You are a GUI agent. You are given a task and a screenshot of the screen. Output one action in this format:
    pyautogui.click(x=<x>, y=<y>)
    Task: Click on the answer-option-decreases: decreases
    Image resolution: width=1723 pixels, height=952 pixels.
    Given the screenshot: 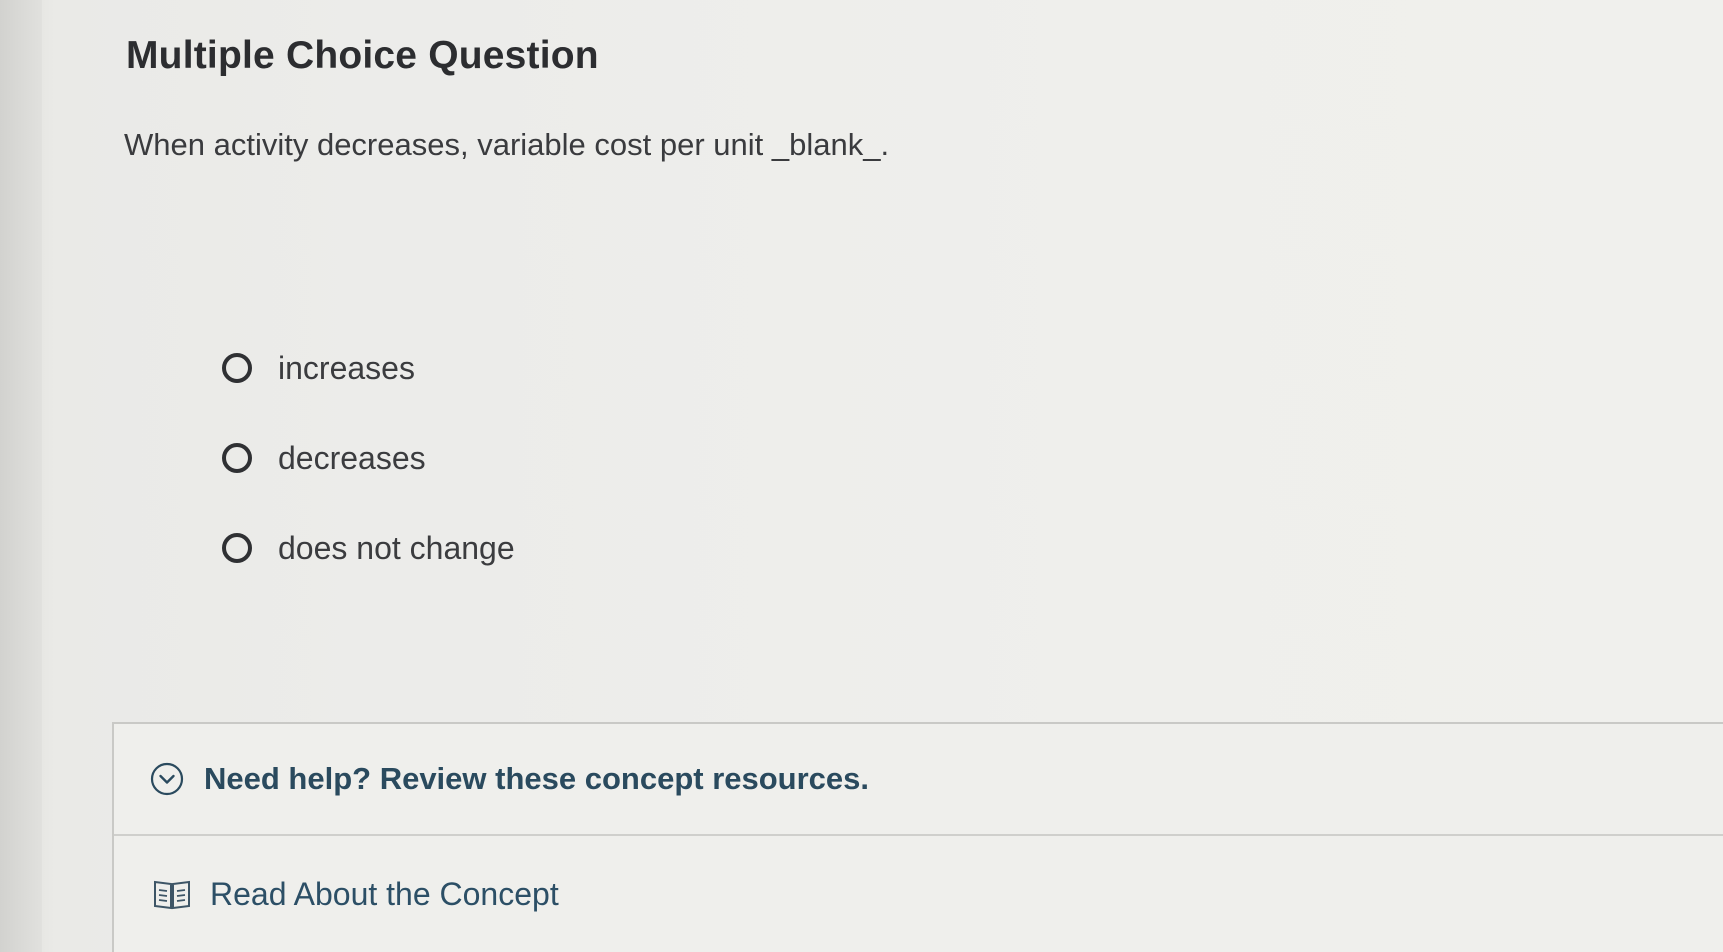 What is the action you would take?
    pyautogui.click(x=368, y=458)
    